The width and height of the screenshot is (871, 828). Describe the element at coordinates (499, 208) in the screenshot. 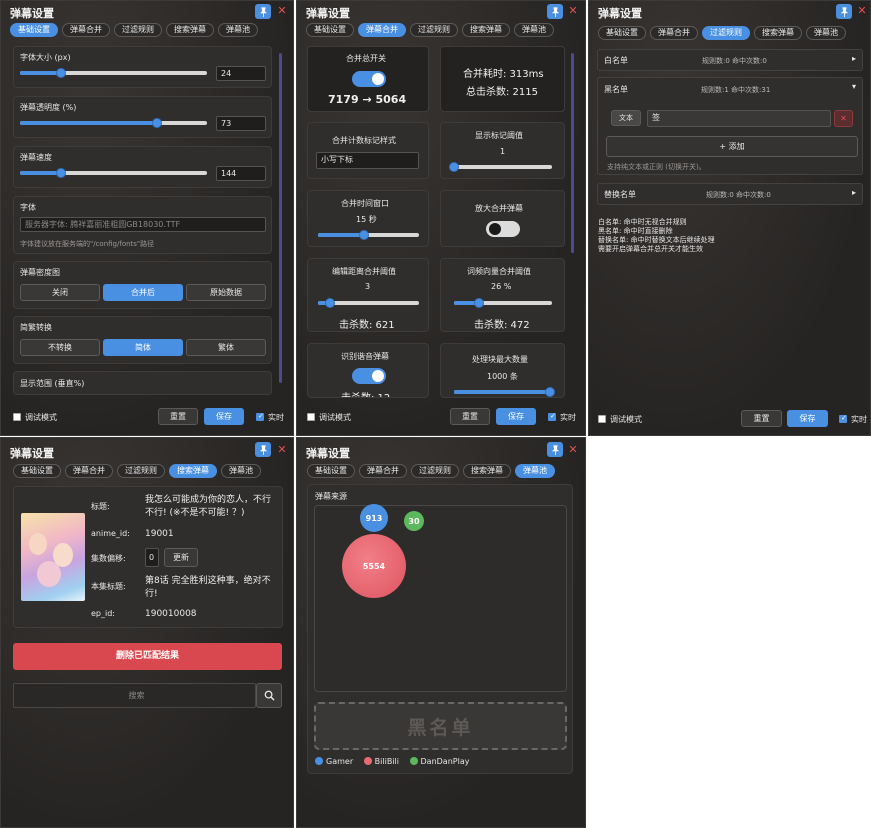

I see `enlarge-label: 放大合并弹幕` at that location.